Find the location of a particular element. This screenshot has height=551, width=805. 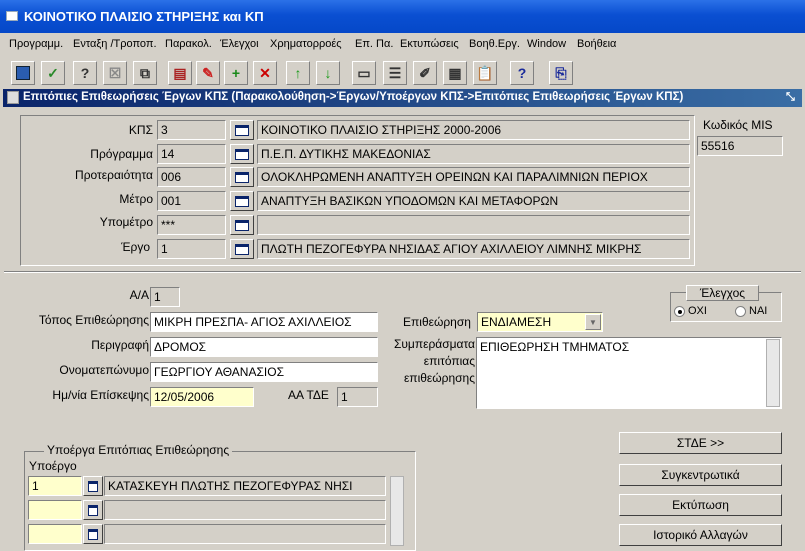

mis-label: Κωδικός MIS is located at coordinates (738, 125).